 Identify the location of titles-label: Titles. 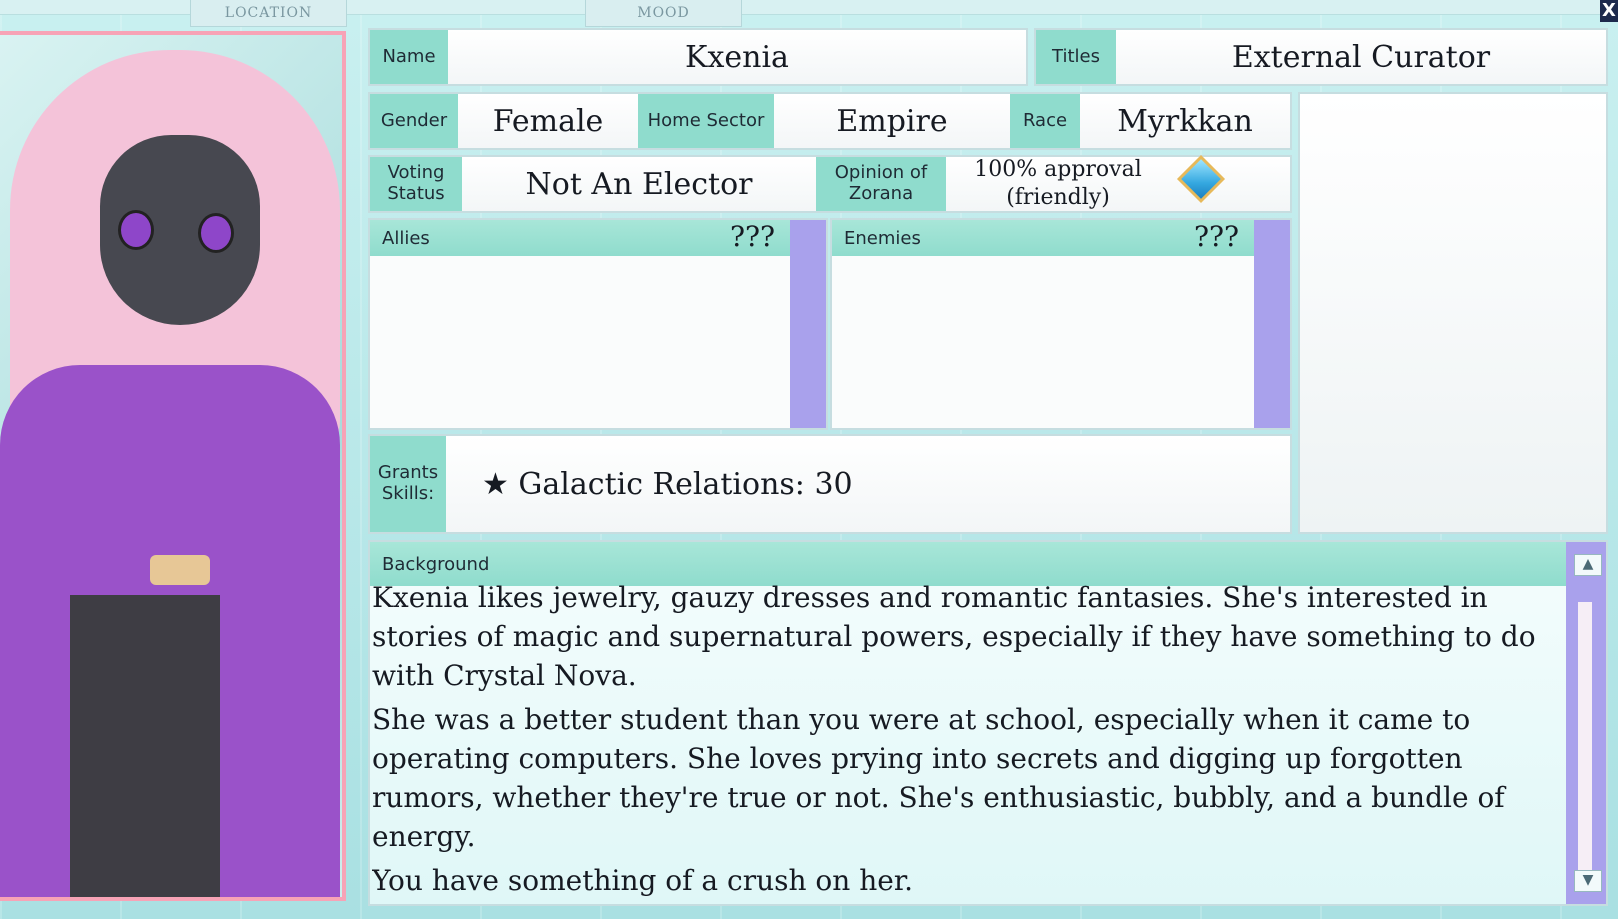
(1076, 57).